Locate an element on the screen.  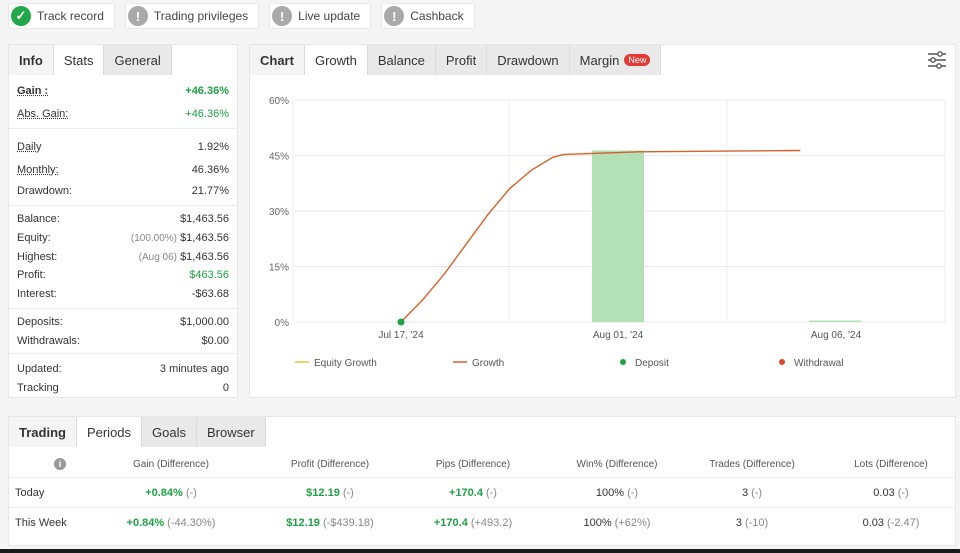
tab-goals: Goals is located at coordinates (169, 432).